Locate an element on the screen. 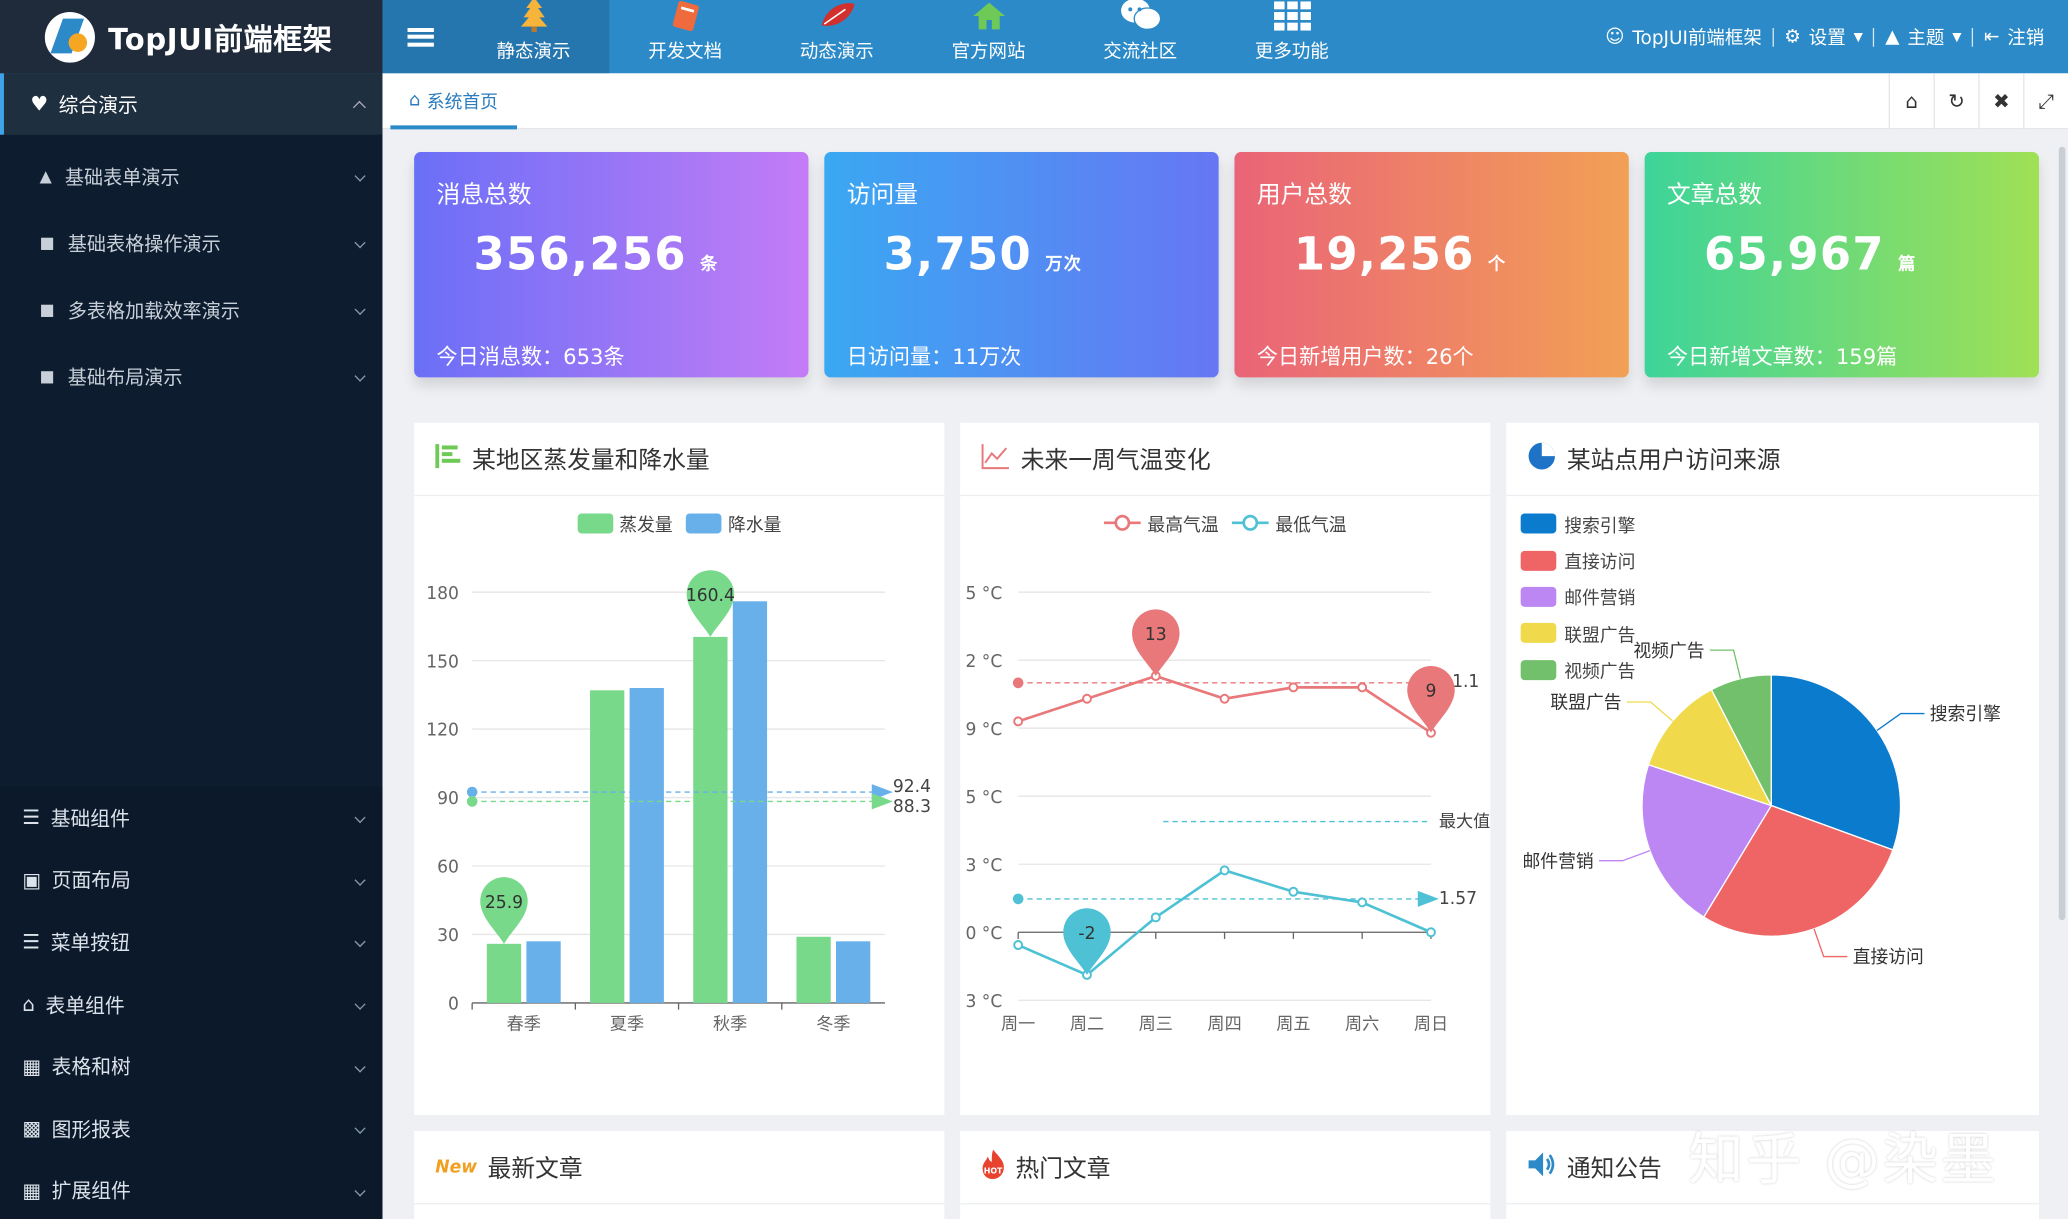 The height and width of the screenshot is (1219, 2068). gear-icon: ⚙ is located at coordinates (1792, 37).